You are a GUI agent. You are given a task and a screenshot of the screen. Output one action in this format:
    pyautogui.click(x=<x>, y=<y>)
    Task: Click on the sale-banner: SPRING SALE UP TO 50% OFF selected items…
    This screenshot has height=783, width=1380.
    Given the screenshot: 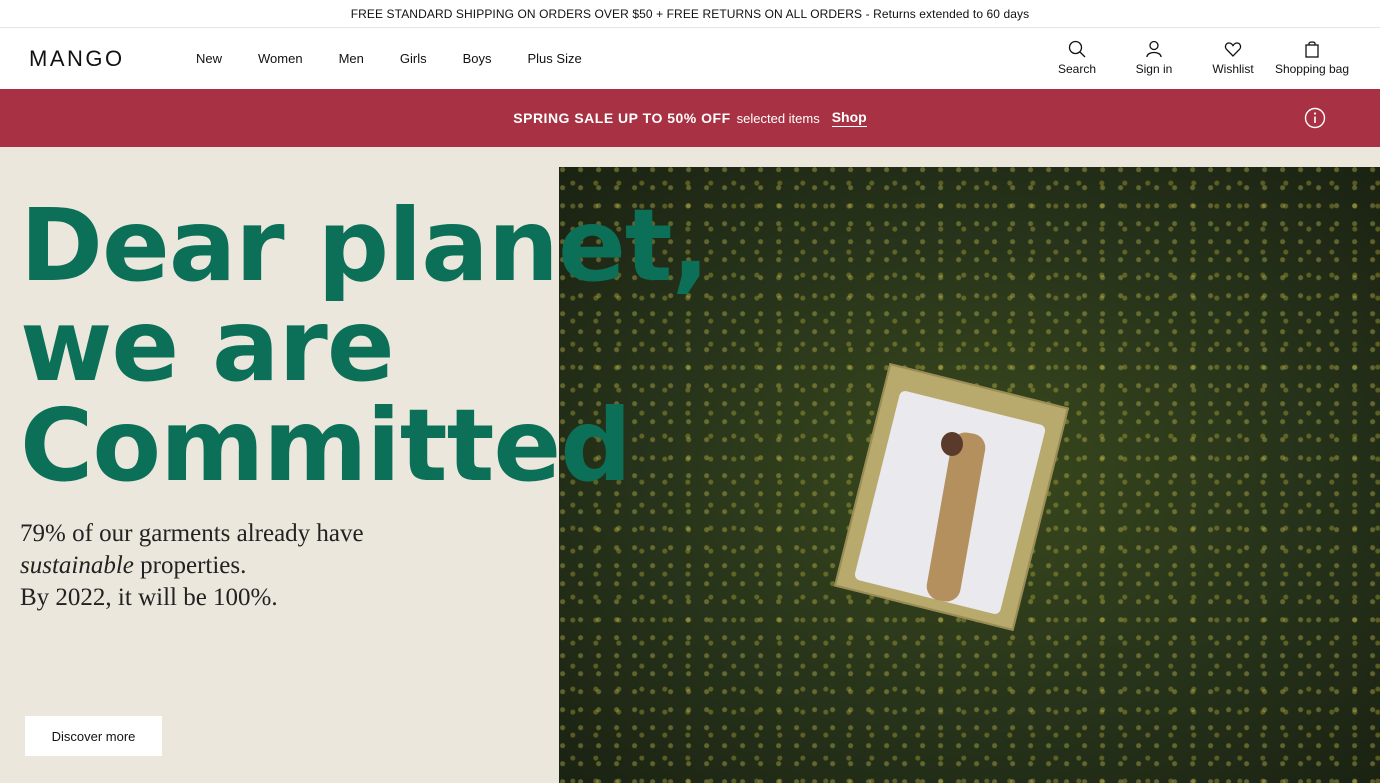 What is the action you would take?
    pyautogui.click(x=690, y=118)
    